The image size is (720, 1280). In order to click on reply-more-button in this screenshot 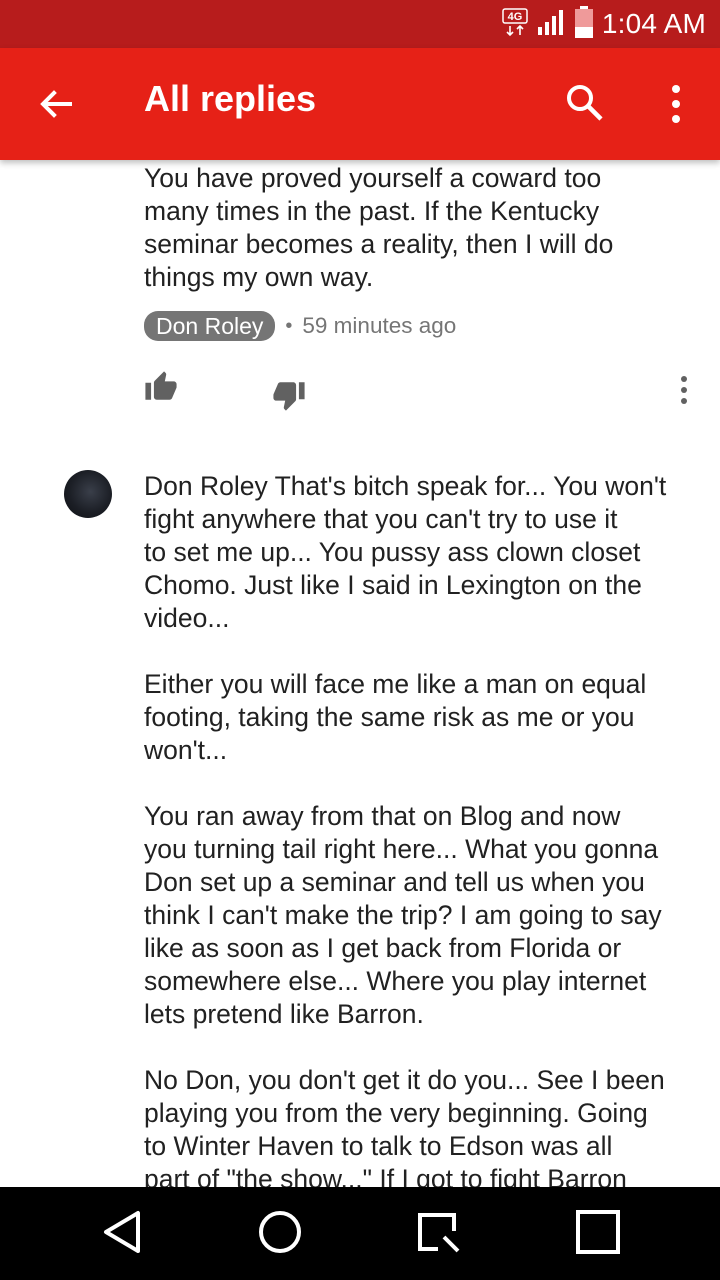, I will do `click(684, 390)`.